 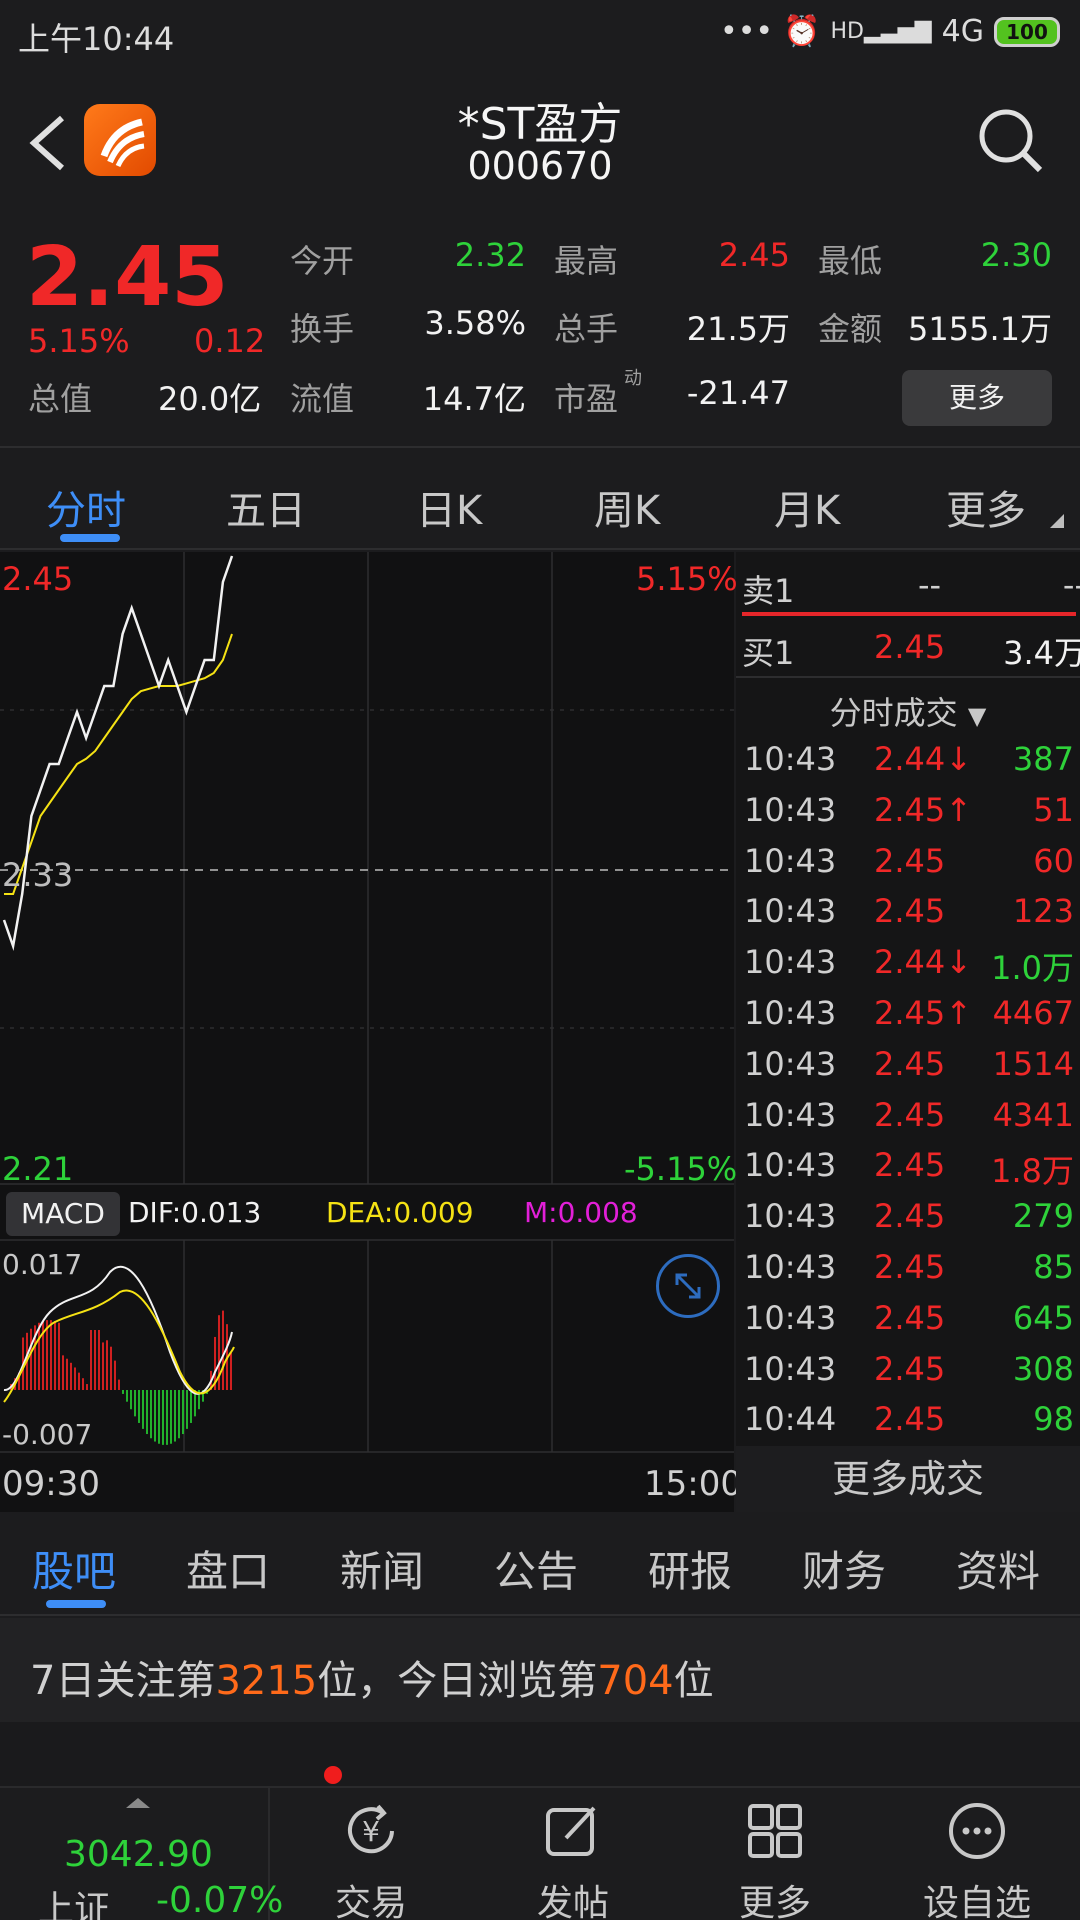 I want to click on nav-more: 更多, so click(x=775, y=1854).